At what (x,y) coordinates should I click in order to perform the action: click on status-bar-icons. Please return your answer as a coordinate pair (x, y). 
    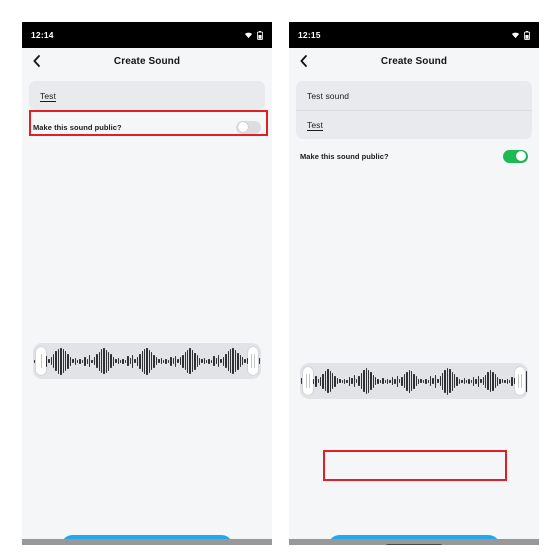
    Looking at the image, I should click on (520, 35).